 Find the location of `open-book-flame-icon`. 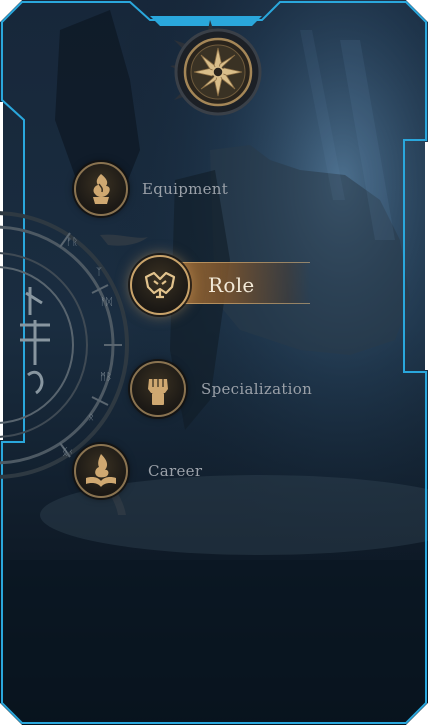

open-book-flame-icon is located at coordinates (101, 470).